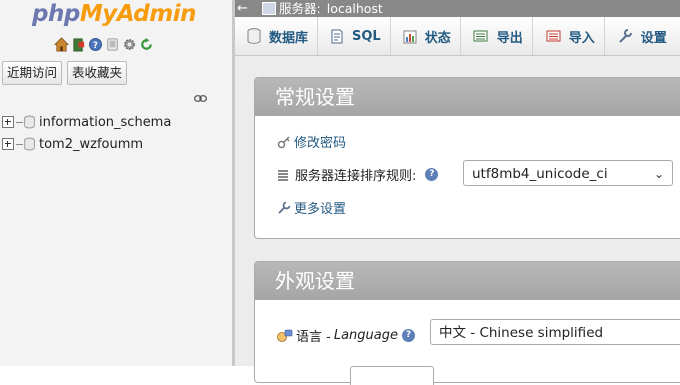  Describe the element at coordinates (283, 175) in the screenshot. I see `list-icon` at that location.